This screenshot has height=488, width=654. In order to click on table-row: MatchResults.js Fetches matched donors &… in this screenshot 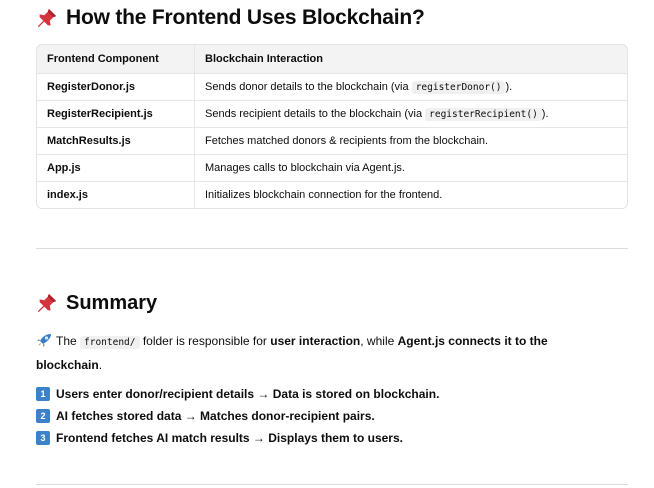, I will do `click(332, 141)`.